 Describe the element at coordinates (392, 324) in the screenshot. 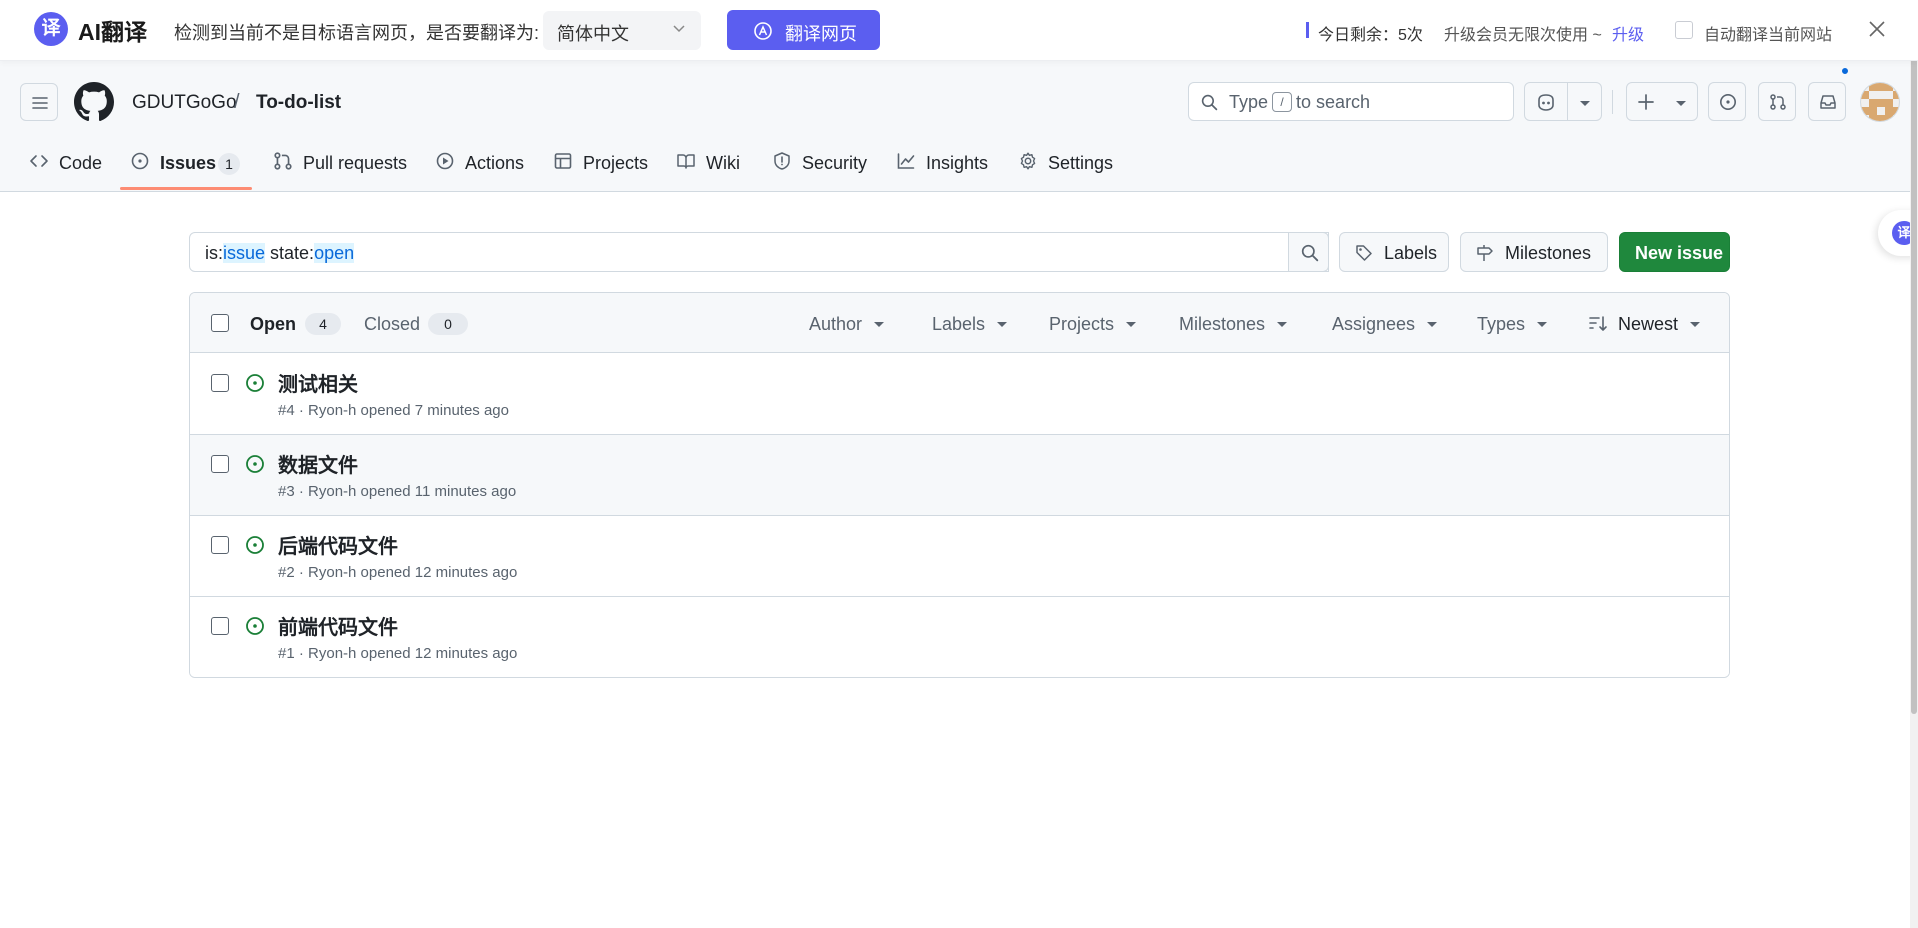

I see `closed-issues-tab: Closed` at that location.